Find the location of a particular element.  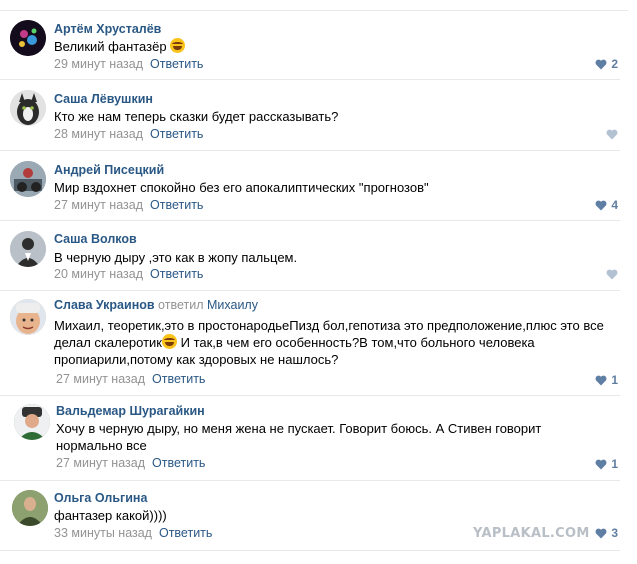

comment-meta: 20 минут назад Ответить is located at coordinates (128, 274).